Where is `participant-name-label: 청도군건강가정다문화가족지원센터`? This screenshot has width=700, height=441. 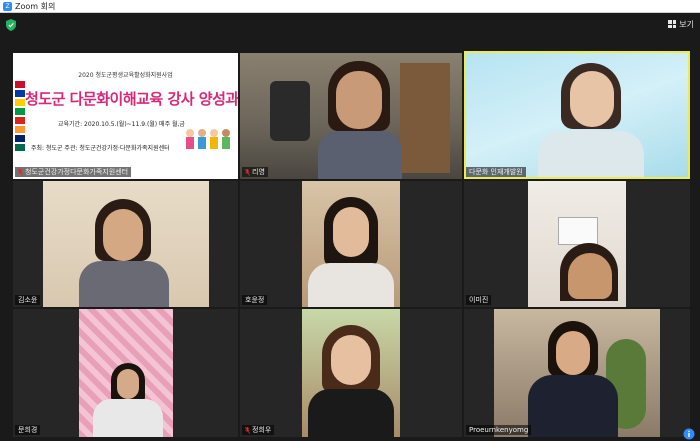
participant-name-label: 청도군건강가정다문화가족지원센터 is located at coordinates (77, 172).